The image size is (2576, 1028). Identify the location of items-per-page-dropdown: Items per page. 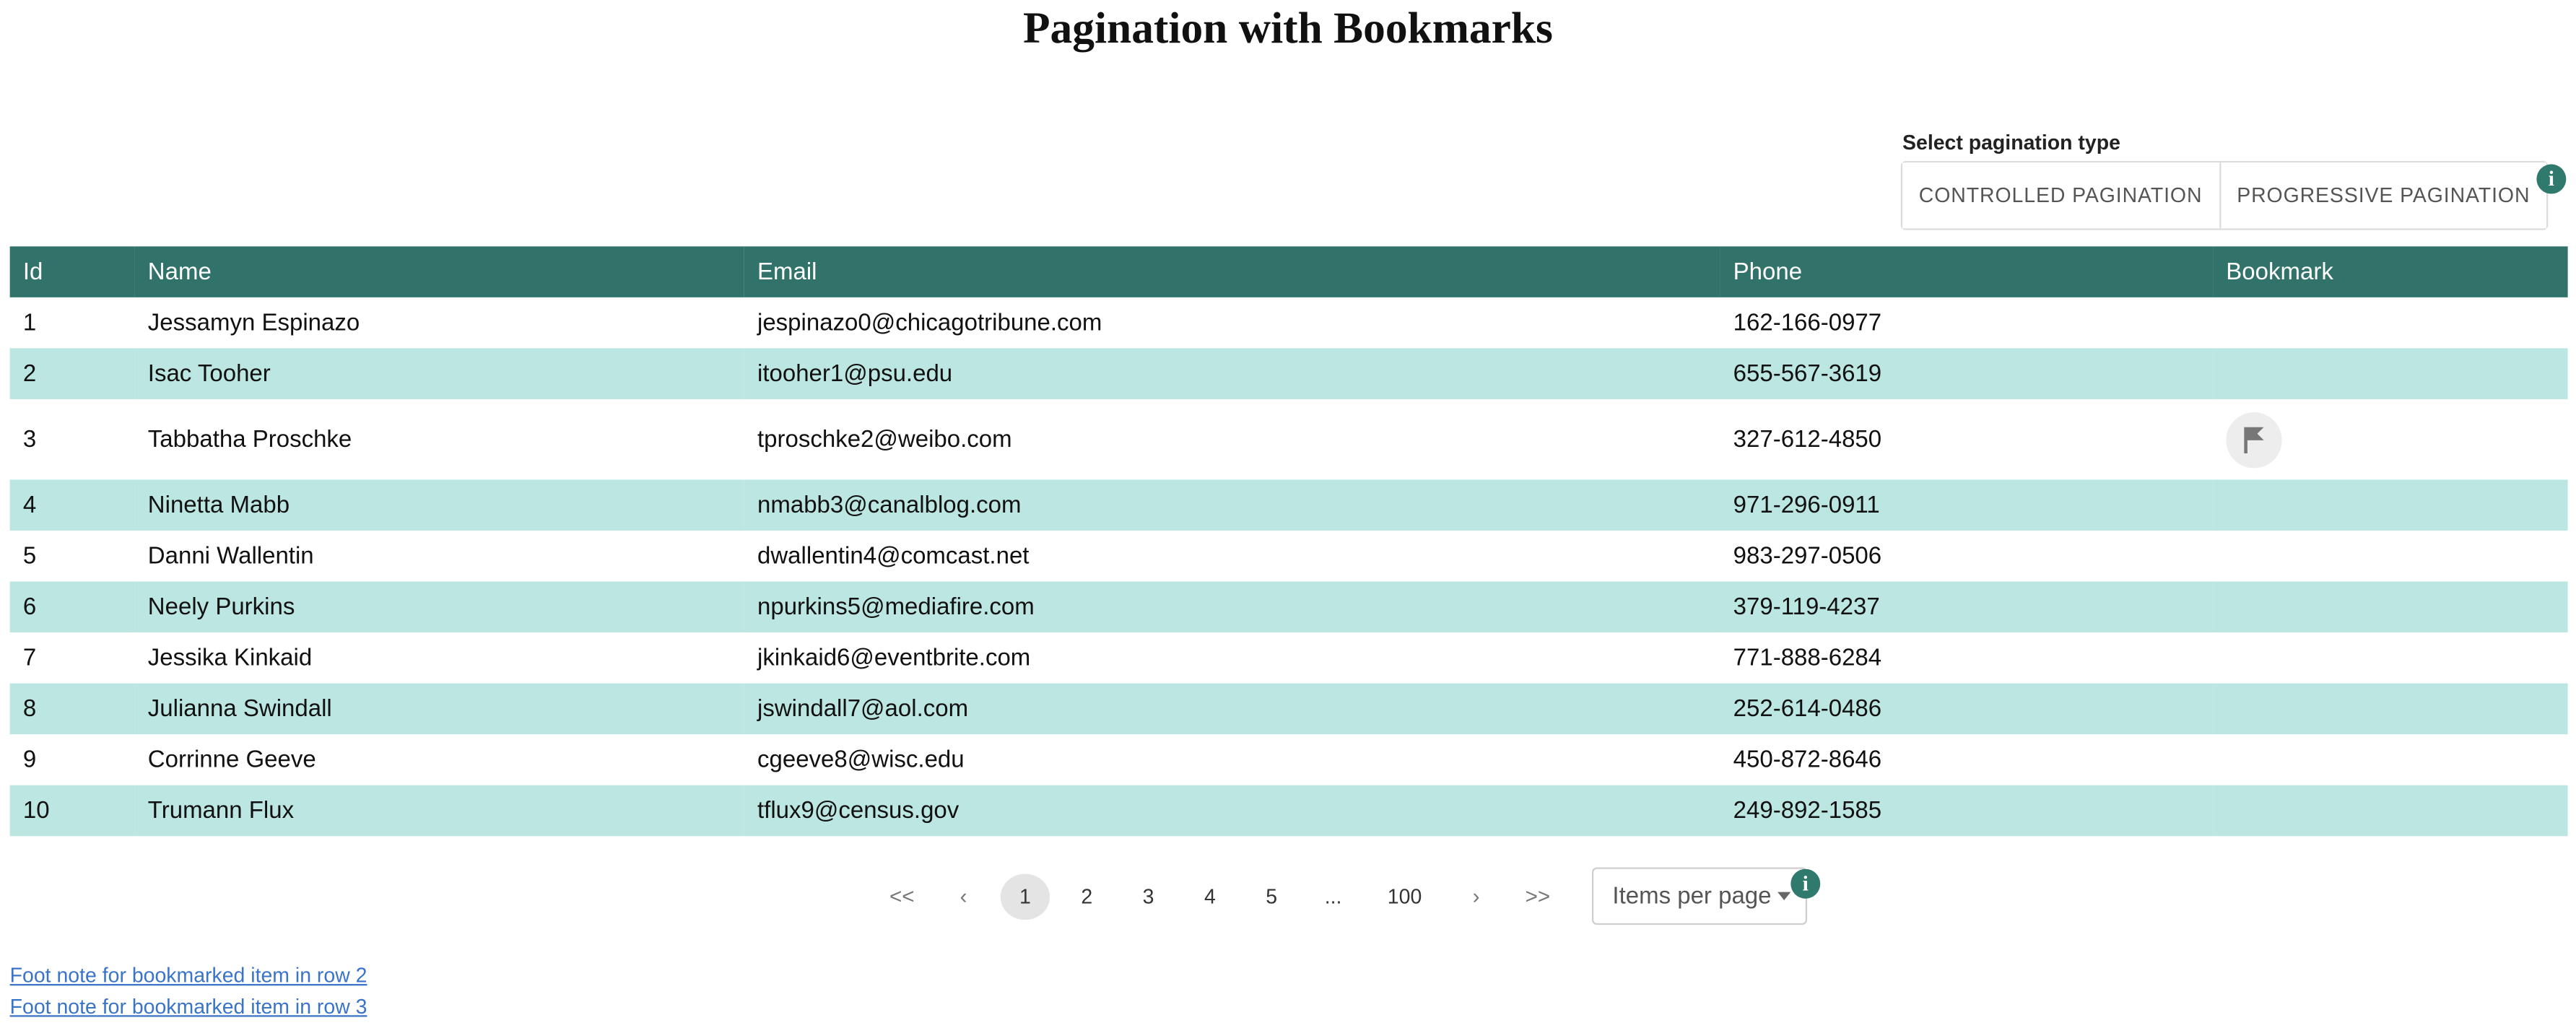
(1698, 896).